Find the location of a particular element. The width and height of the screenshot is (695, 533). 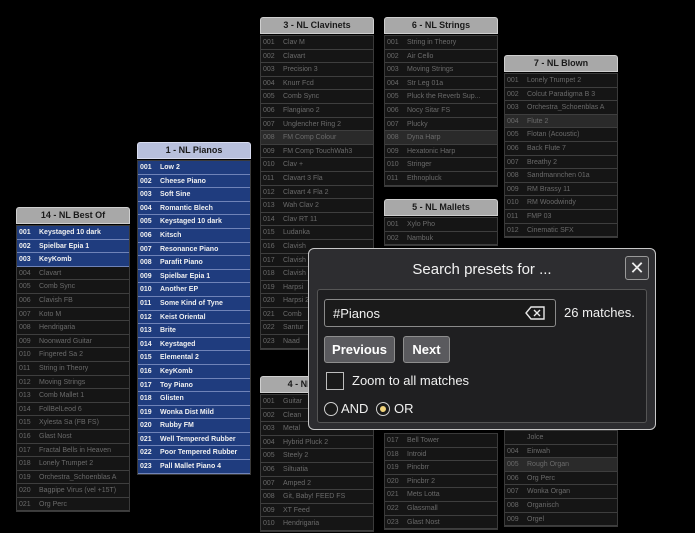

preset-row: 008 Hendrigaria is located at coordinates (73, 328).